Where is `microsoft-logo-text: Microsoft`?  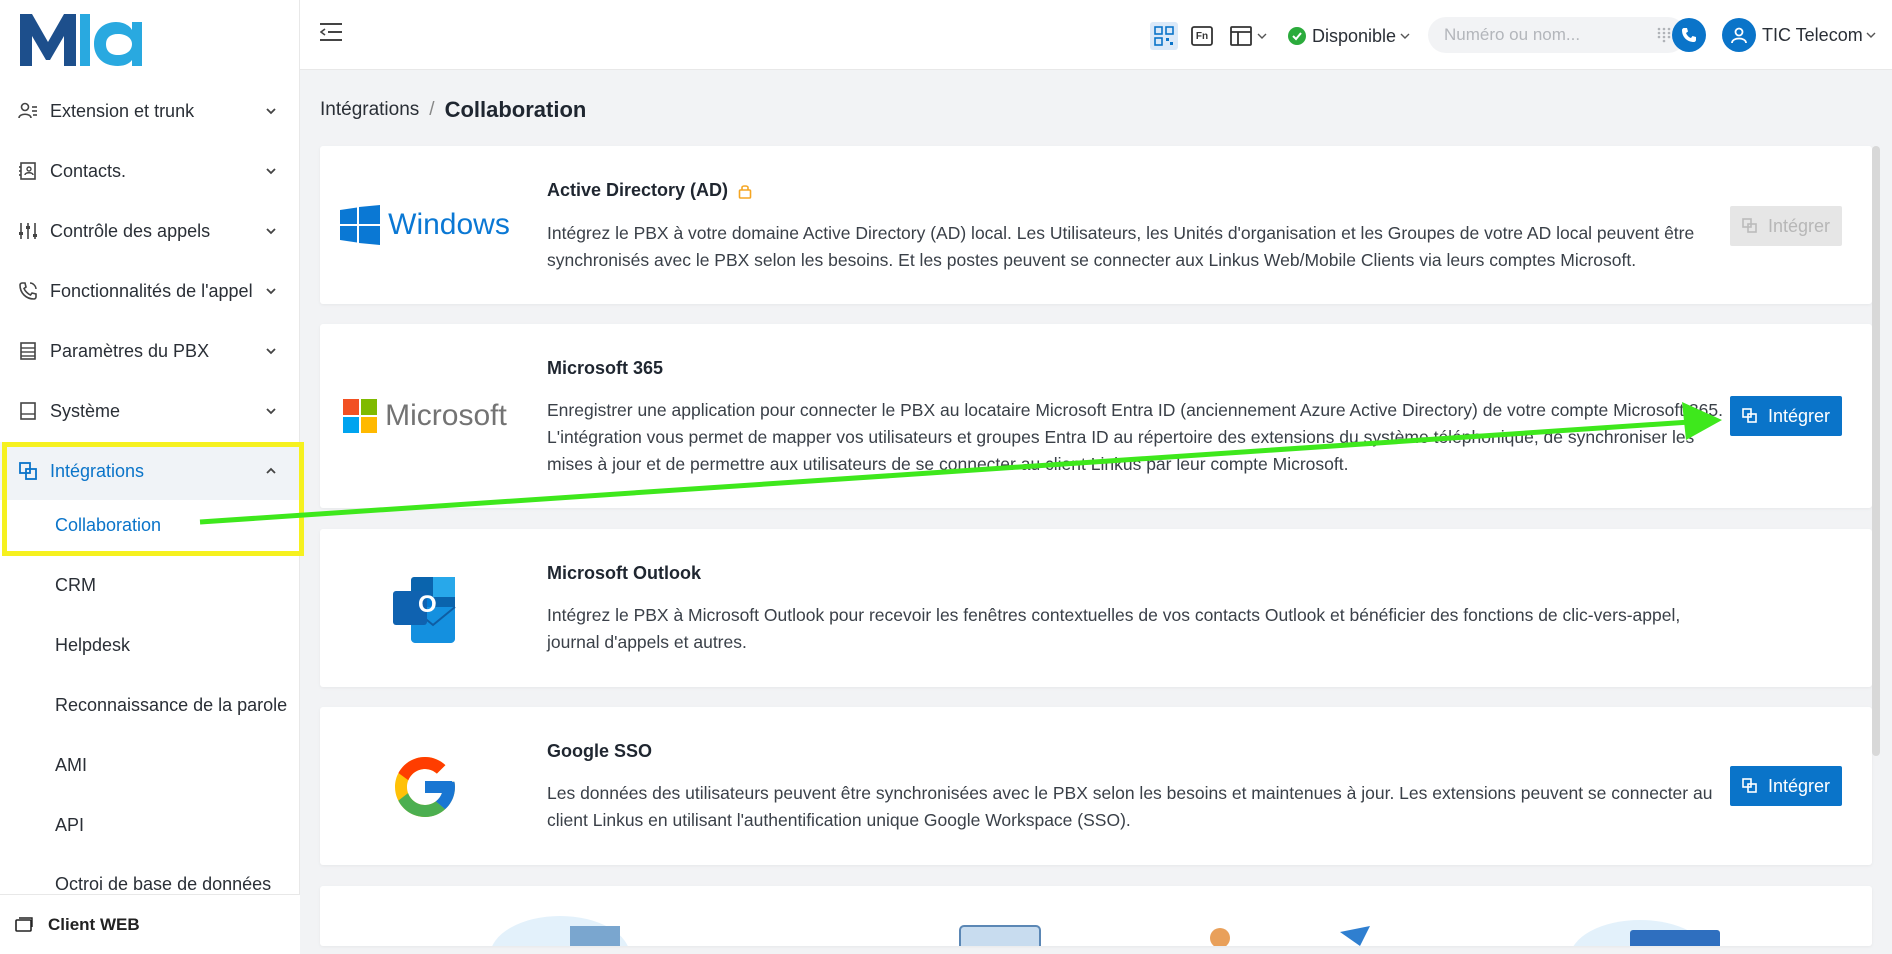 microsoft-logo-text: Microsoft is located at coordinates (446, 415).